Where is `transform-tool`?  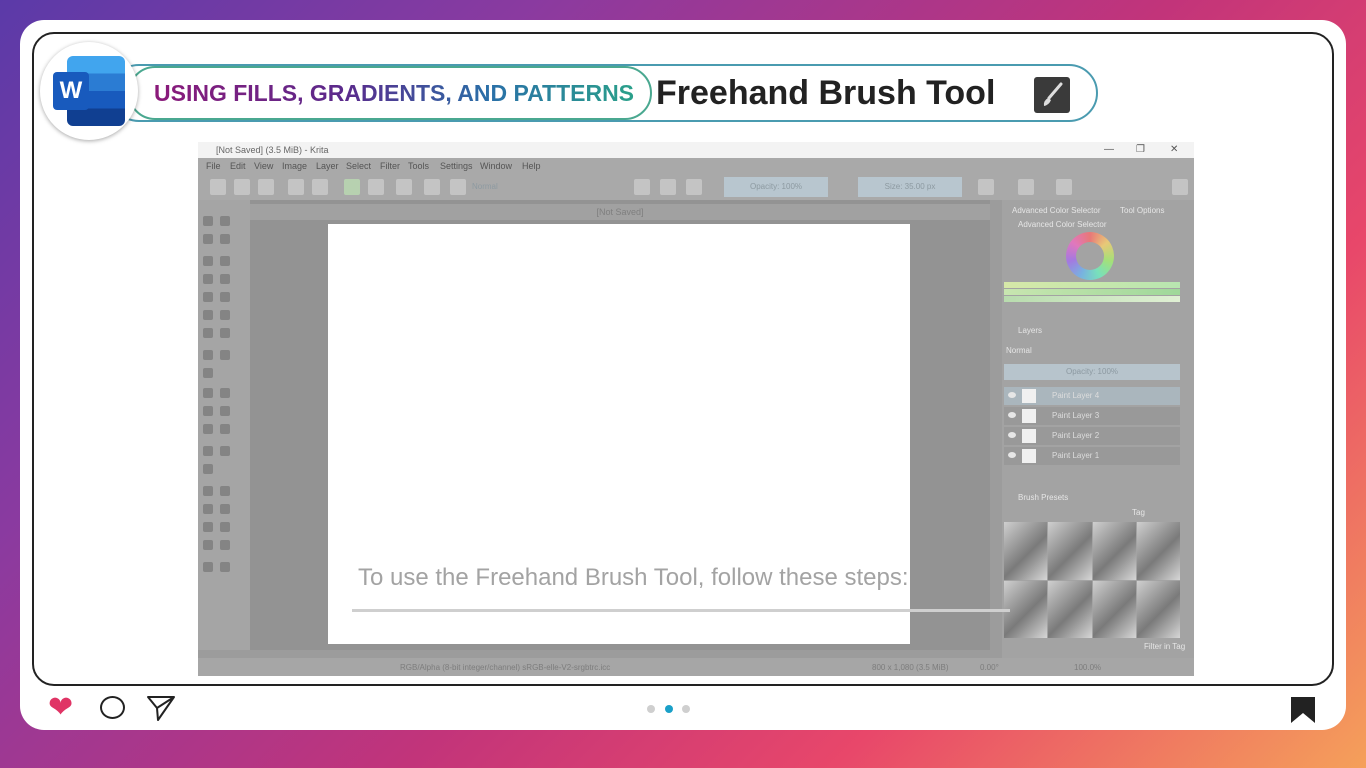
transform-tool is located at coordinates (208, 355).